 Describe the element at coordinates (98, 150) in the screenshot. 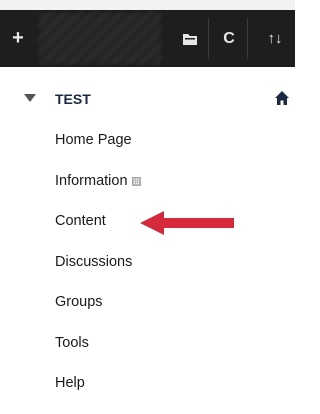

I see `menu-item-home-page: Home Page` at that location.